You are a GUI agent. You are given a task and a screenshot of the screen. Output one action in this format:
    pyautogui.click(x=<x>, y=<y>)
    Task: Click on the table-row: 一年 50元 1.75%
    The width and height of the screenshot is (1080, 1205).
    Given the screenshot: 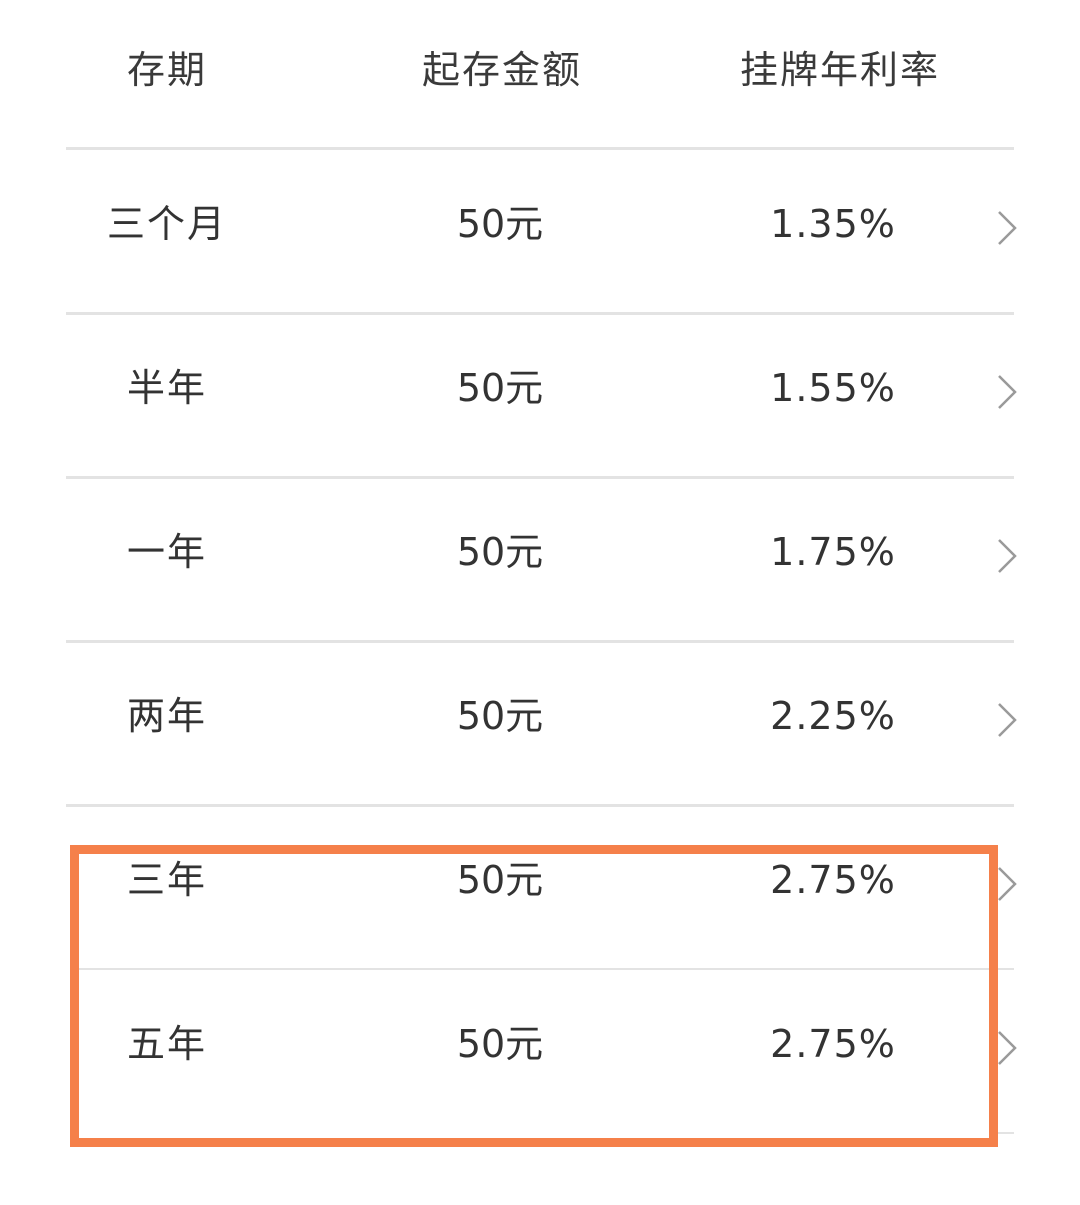 What is the action you would take?
    pyautogui.click(x=540, y=560)
    